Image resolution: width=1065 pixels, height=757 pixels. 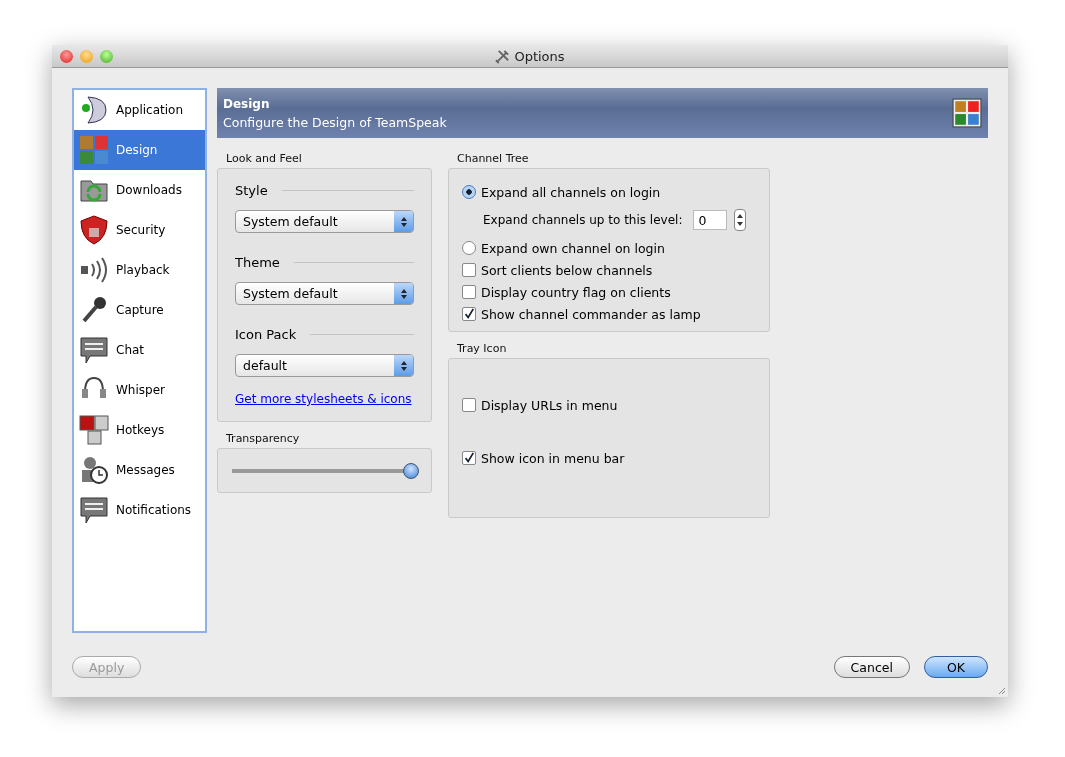 I want to click on option-label: Expand all channels on login, so click(x=571, y=192).